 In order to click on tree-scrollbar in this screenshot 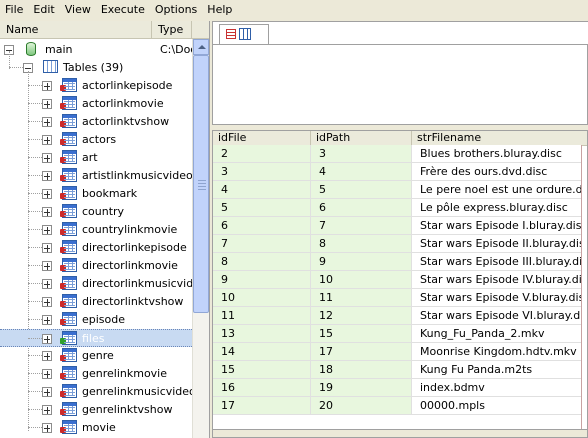, I will do `click(200, 238)`.